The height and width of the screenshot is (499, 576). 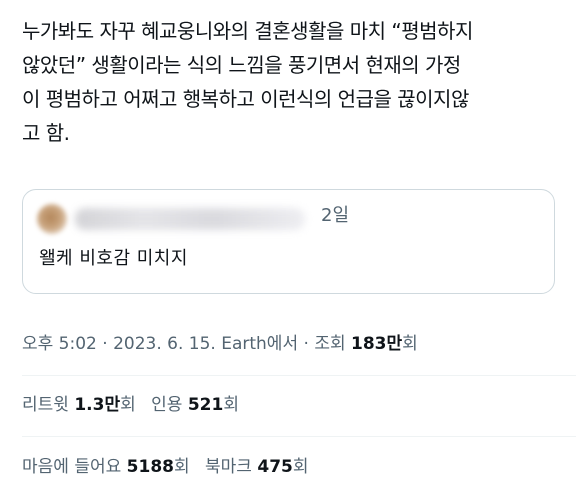 What do you see at coordinates (97, 405) in the screenshot?
I see `retweets-count: 1.3만` at bounding box center [97, 405].